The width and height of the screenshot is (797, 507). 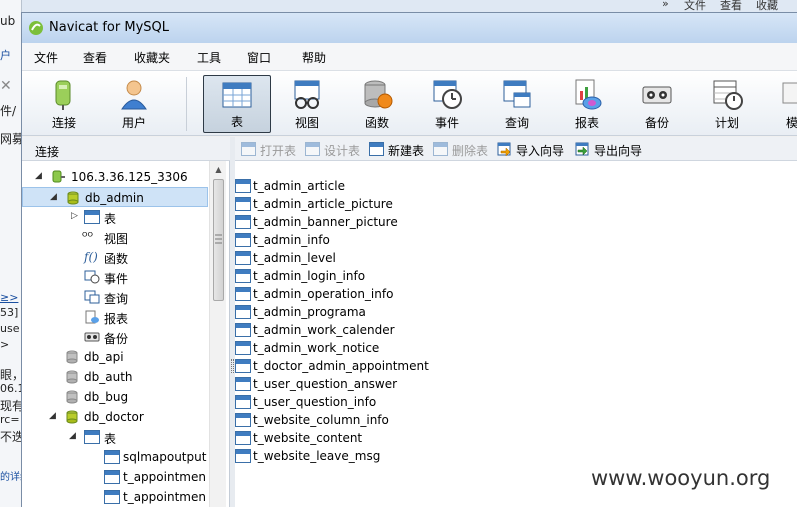 I want to click on tree-table-item: sqlmapoutput, so click(x=115, y=457).